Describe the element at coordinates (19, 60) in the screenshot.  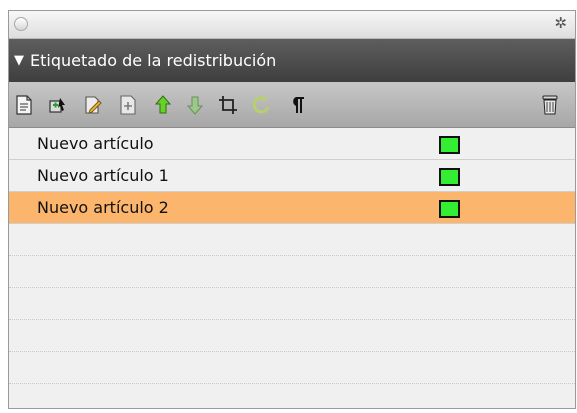
I see `disclosure-triangle-icon: ▼` at that location.